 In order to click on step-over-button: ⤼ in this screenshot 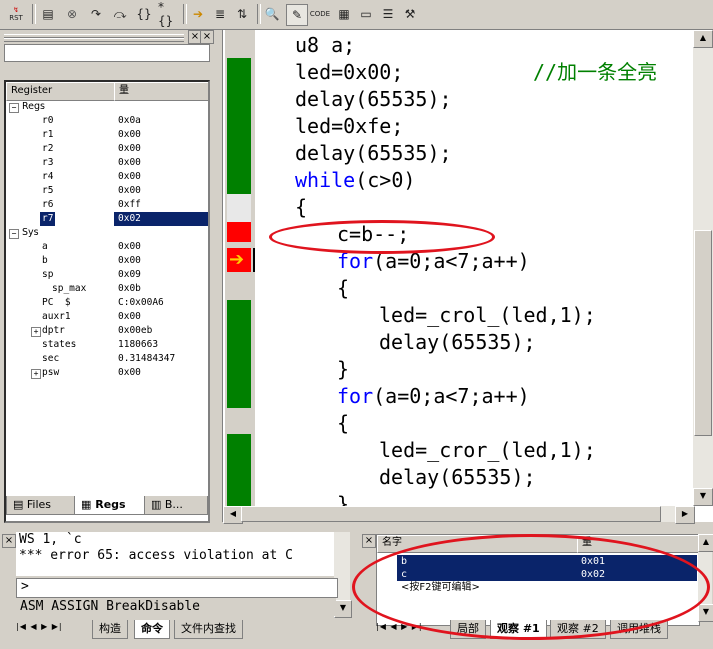, I will do `click(120, 14)`.